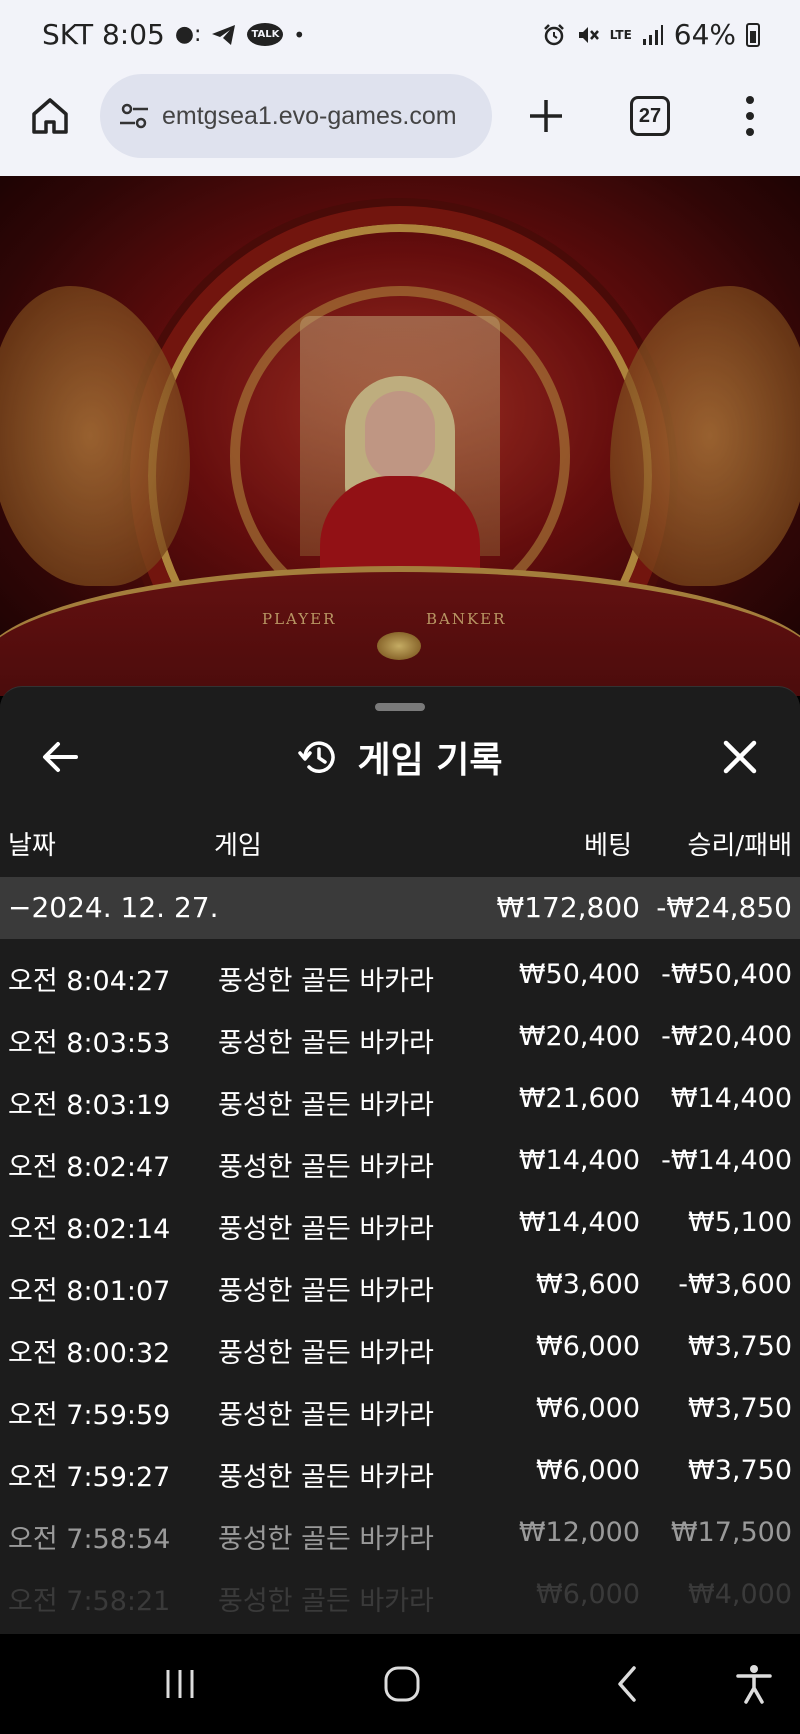 The height and width of the screenshot is (1734, 800). I want to click on history-icon, so click(317, 757).